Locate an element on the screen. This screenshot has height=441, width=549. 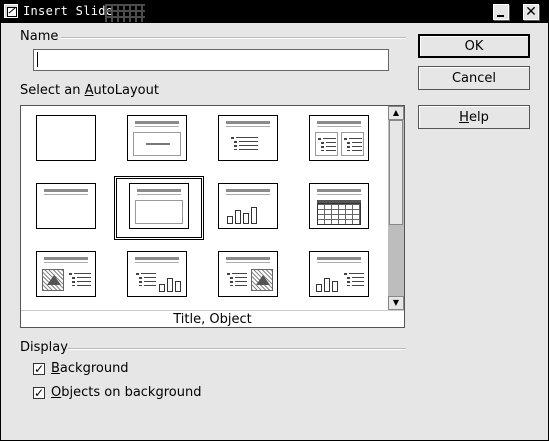
autolayout-label-prefix: Select an is located at coordinates (52, 90).